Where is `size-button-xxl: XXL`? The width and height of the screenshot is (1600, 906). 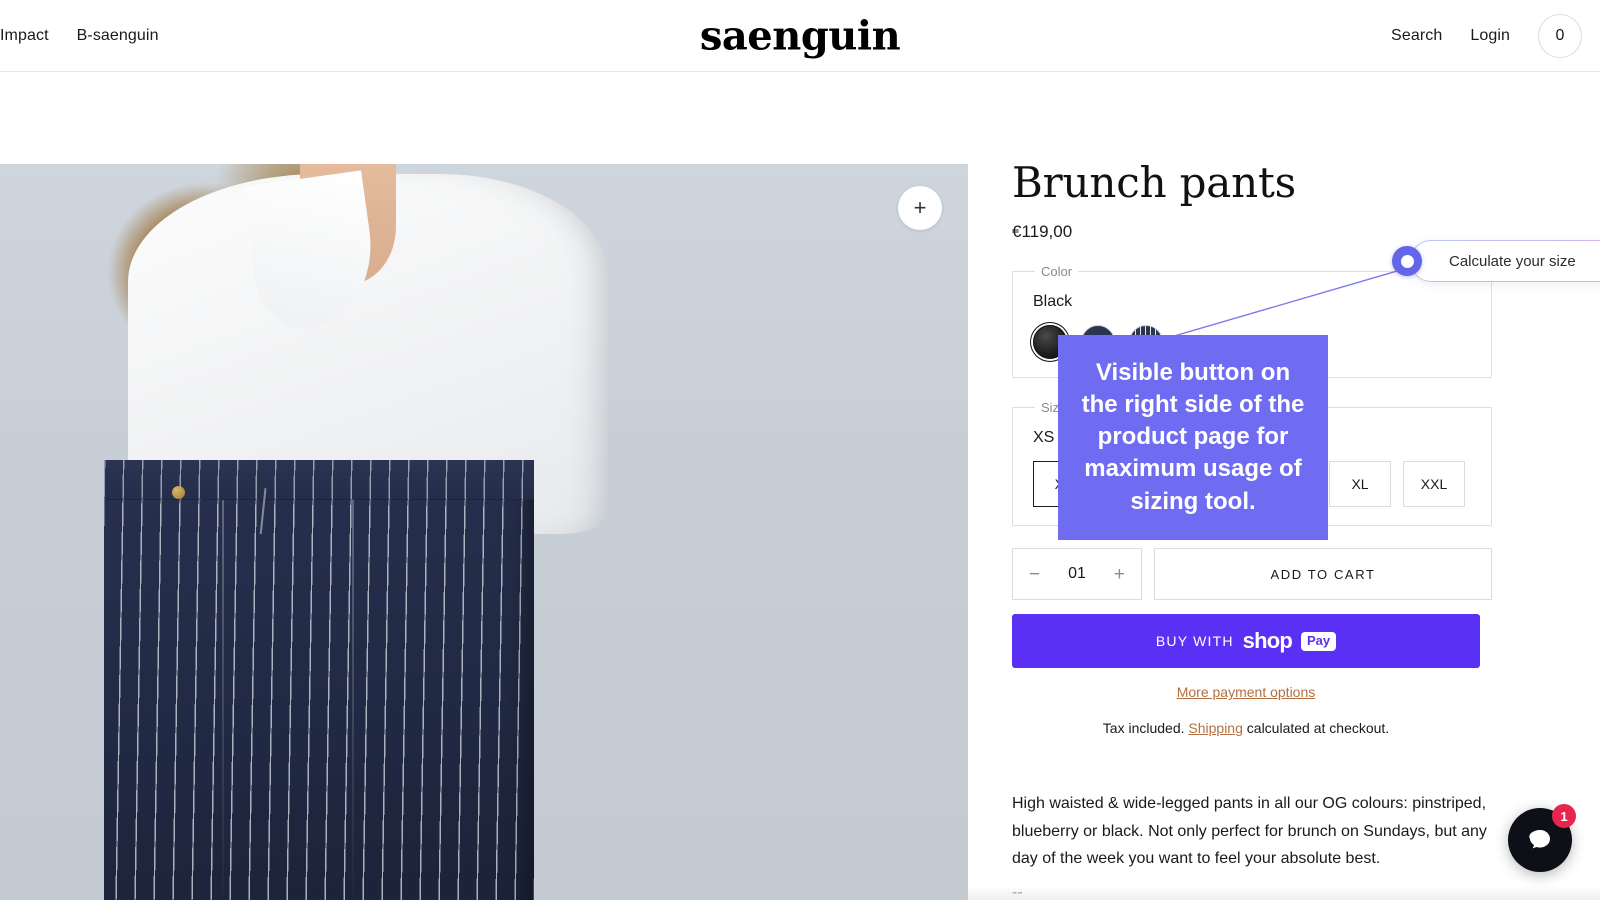 size-button-xxl: XXL is located at coordinates (1434, 484).